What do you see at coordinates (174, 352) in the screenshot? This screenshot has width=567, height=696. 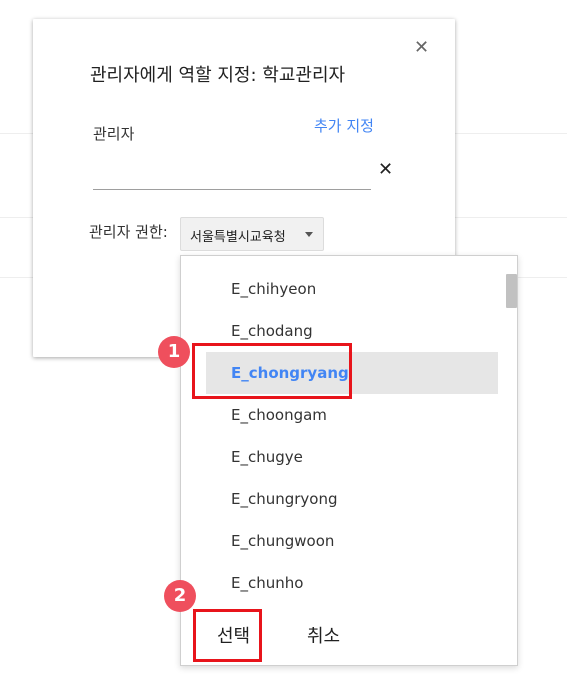 I see `step-badge-1: 1` at bounding box center [174, 352].